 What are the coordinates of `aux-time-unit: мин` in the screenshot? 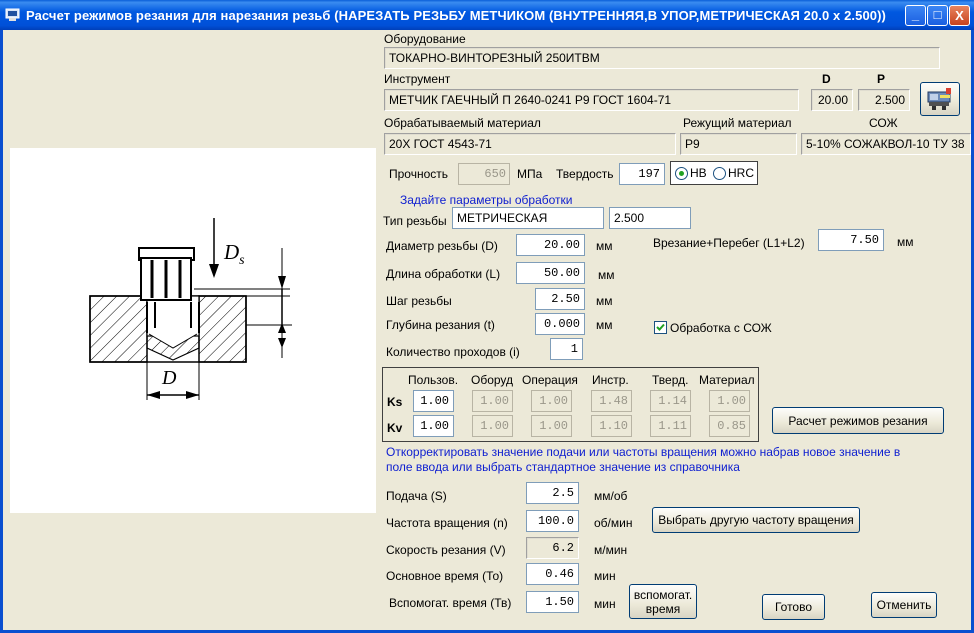 It's located at (605, 604).